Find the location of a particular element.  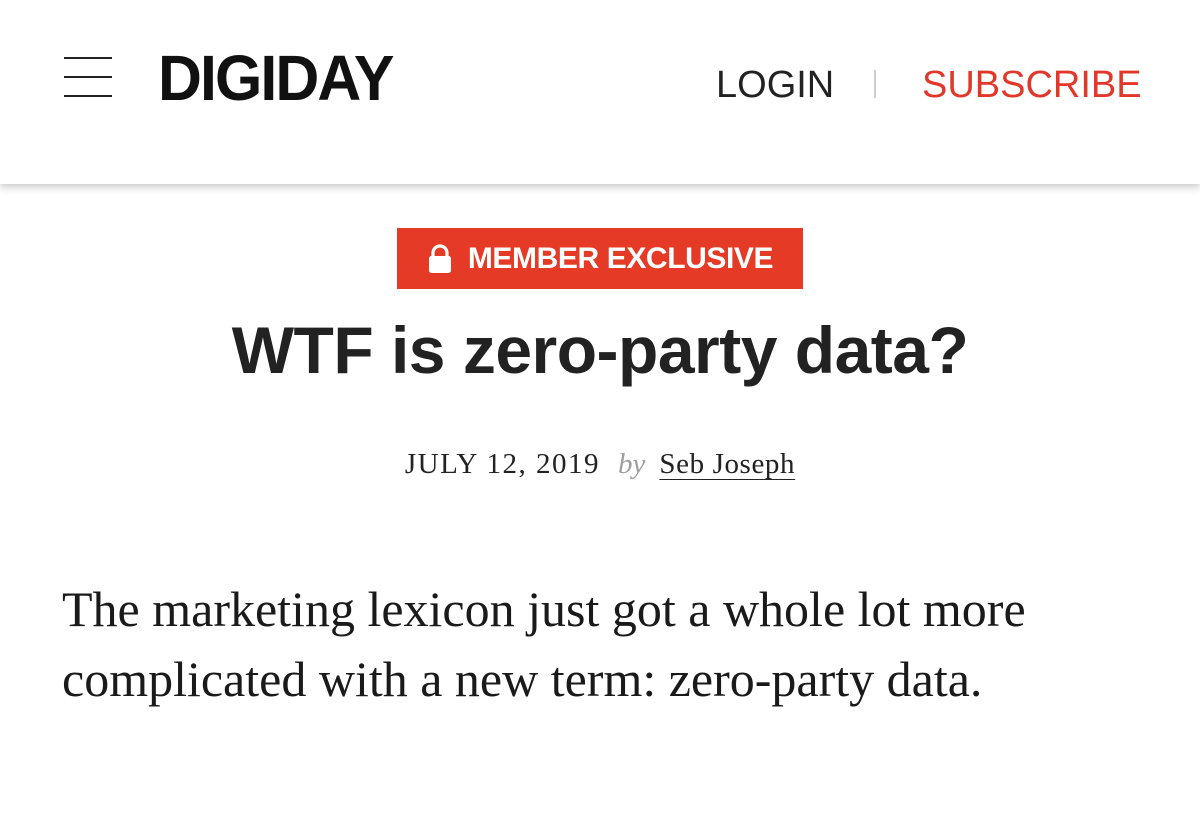

author-link: Seb Joseph is located at coordinates (727, 464).